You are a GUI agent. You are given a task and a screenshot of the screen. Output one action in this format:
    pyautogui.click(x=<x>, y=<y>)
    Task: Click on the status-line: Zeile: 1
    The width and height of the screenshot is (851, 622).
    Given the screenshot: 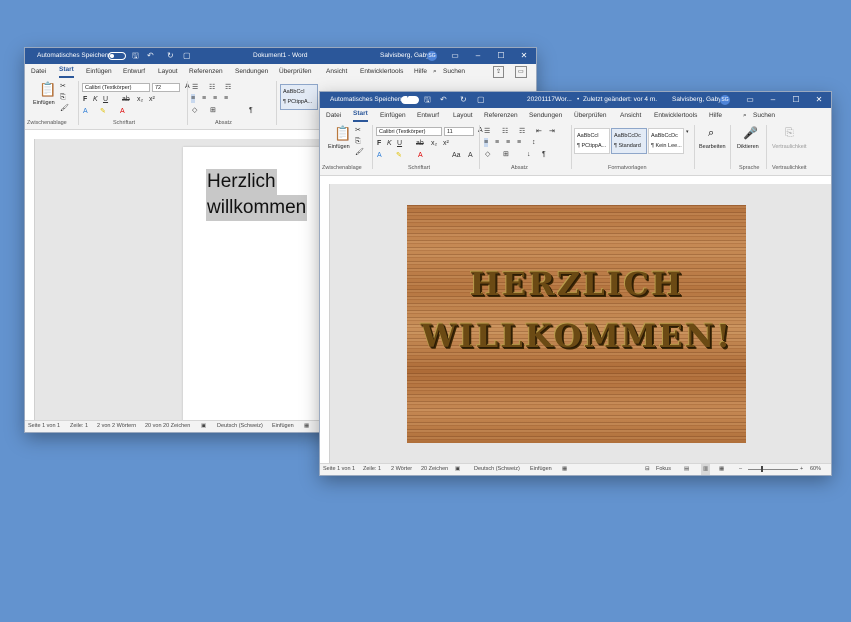 What is the action you would take?
    pyautogui.click(x=79, y=426)
    